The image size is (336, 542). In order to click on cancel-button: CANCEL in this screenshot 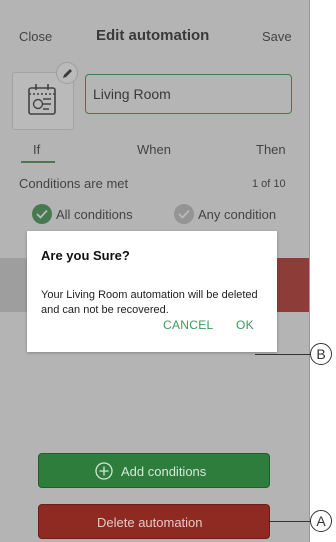, I will do `click(188, 325)`.